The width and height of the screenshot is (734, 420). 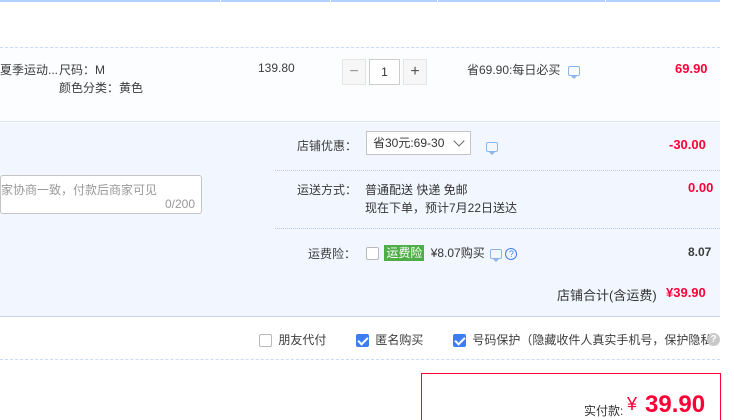 What do you see at coordinates (459, 341) in the screenshot?
I see `number-protect-checkbox` at bounding box center [459, 341].